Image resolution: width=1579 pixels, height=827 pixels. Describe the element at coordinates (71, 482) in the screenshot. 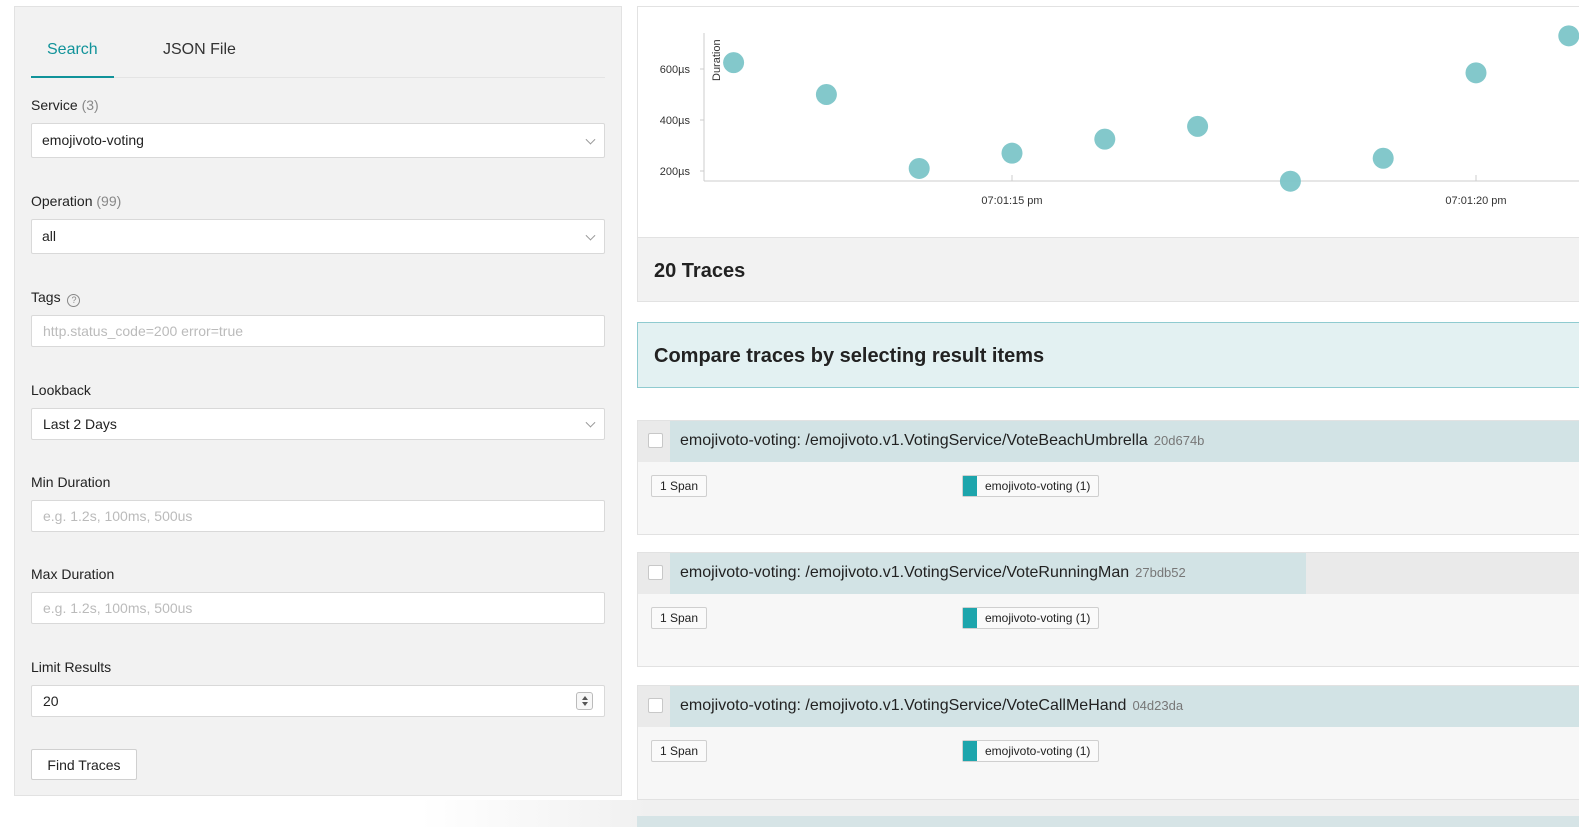

I see `min-duration-label: Min Duration` at that location.